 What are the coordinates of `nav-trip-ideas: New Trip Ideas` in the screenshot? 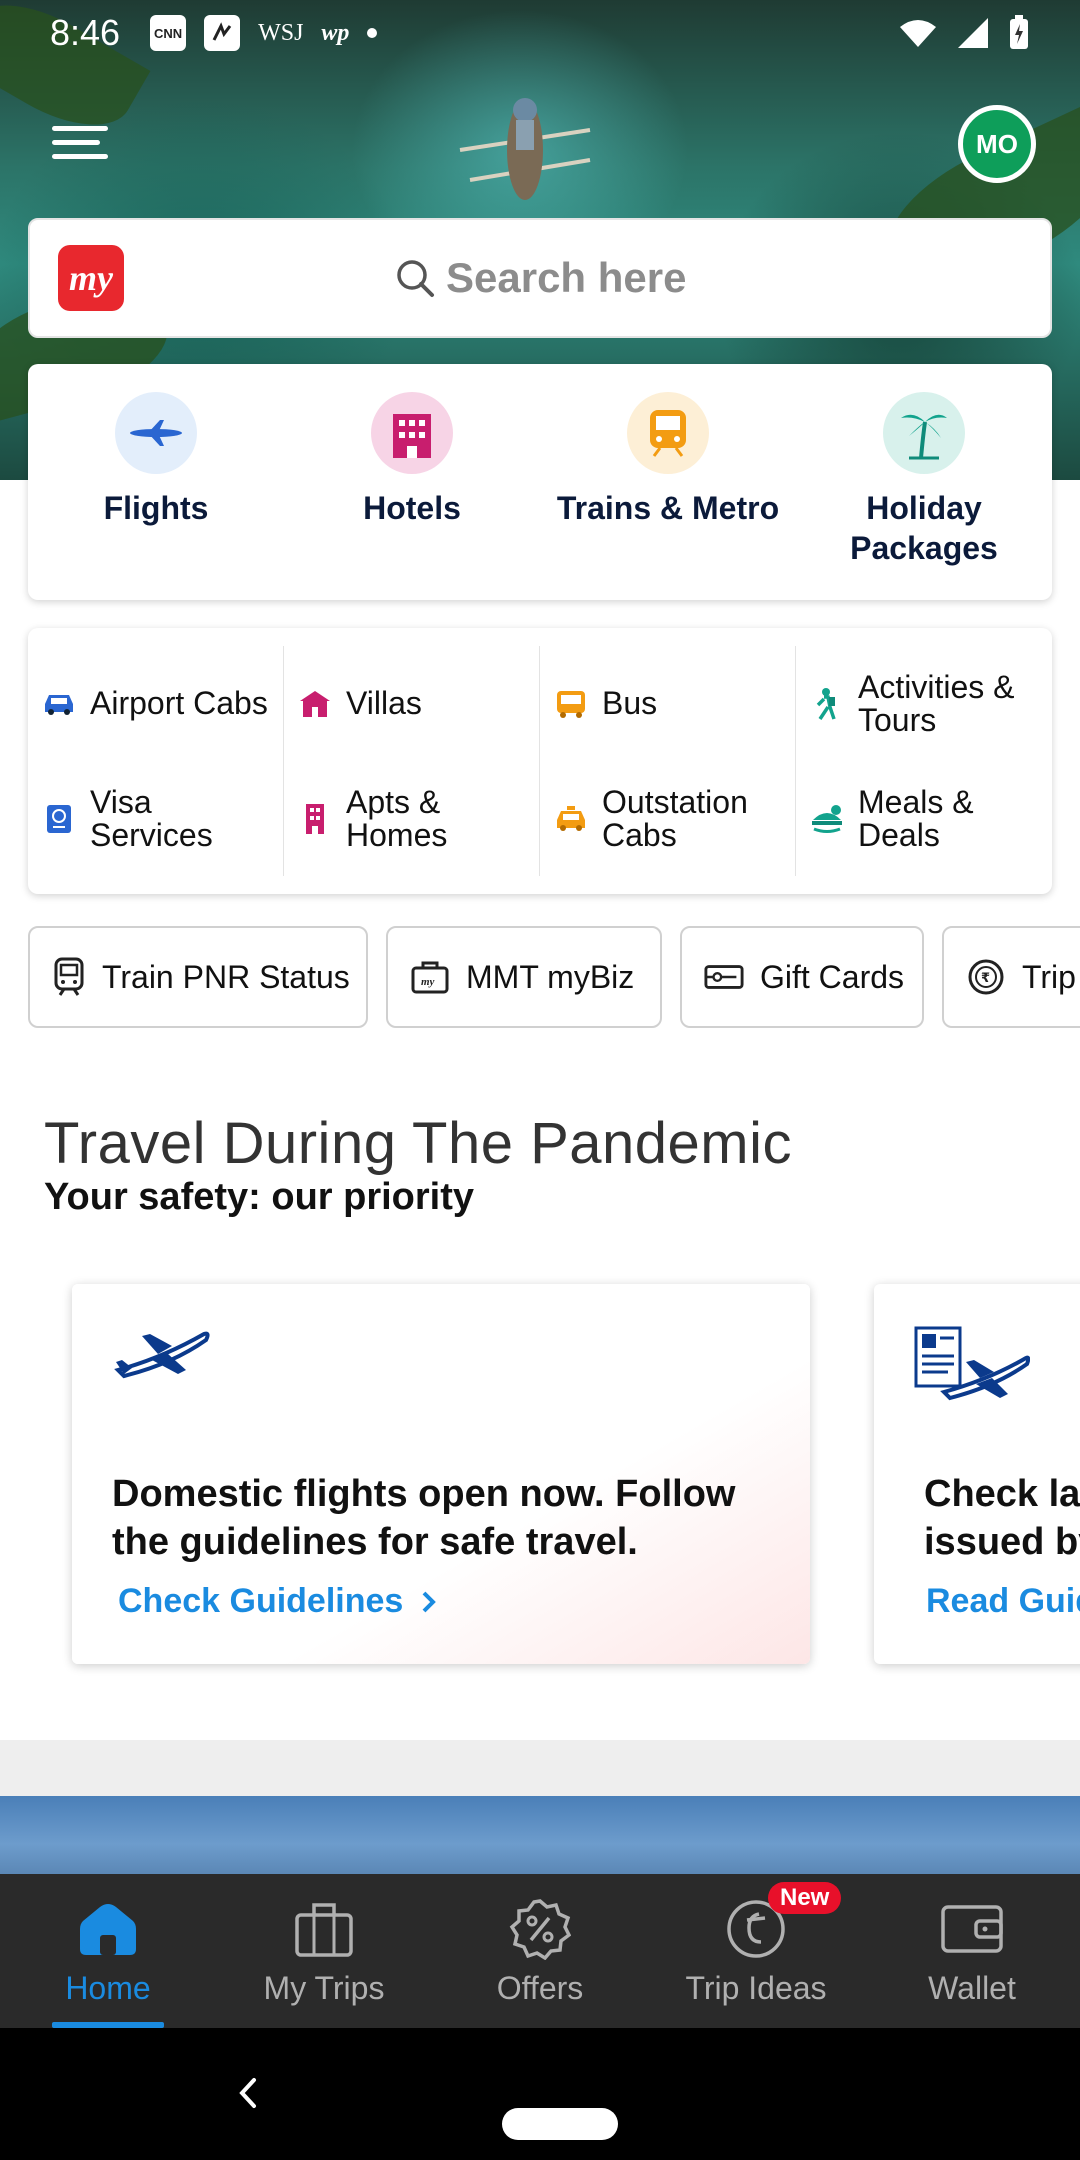 It's located at (756, 1951).